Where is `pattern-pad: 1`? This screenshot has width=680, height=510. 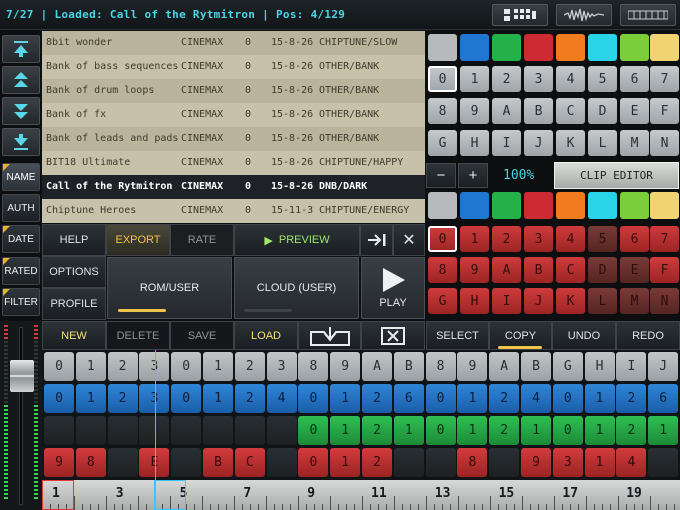
pattern-pad: 1 is located at coordinates (474, 79).